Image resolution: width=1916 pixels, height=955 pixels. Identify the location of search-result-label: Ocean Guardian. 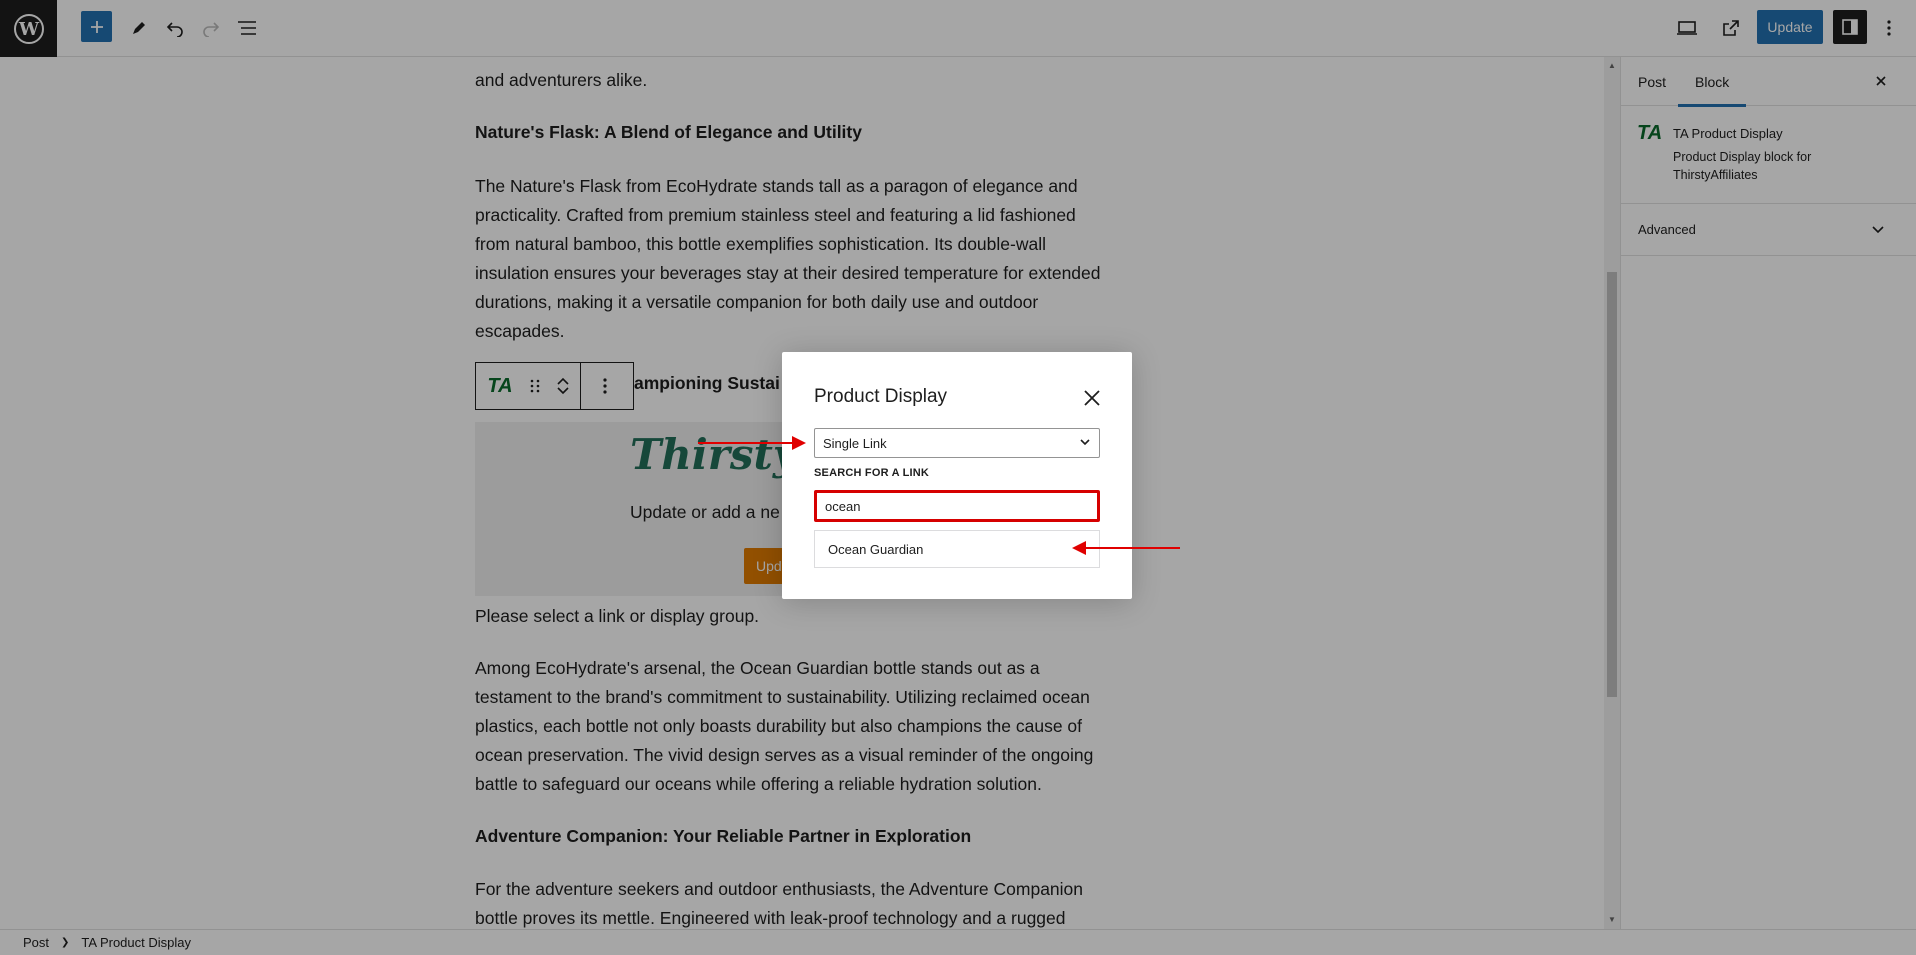
(876, 549).